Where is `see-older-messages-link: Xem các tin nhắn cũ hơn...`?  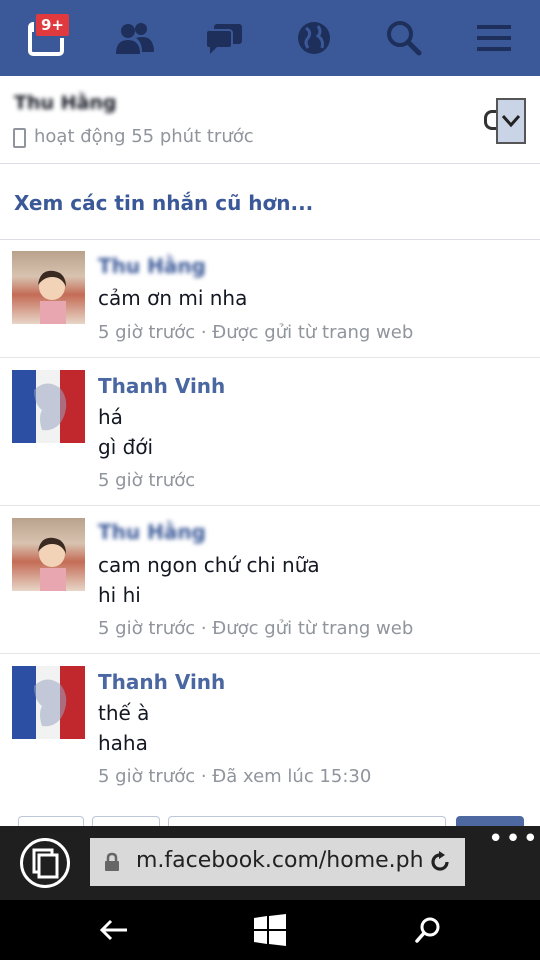 see-older-messages-link: Xem các tin nhắn cũ hơn... is located at coordinates (163, 203).